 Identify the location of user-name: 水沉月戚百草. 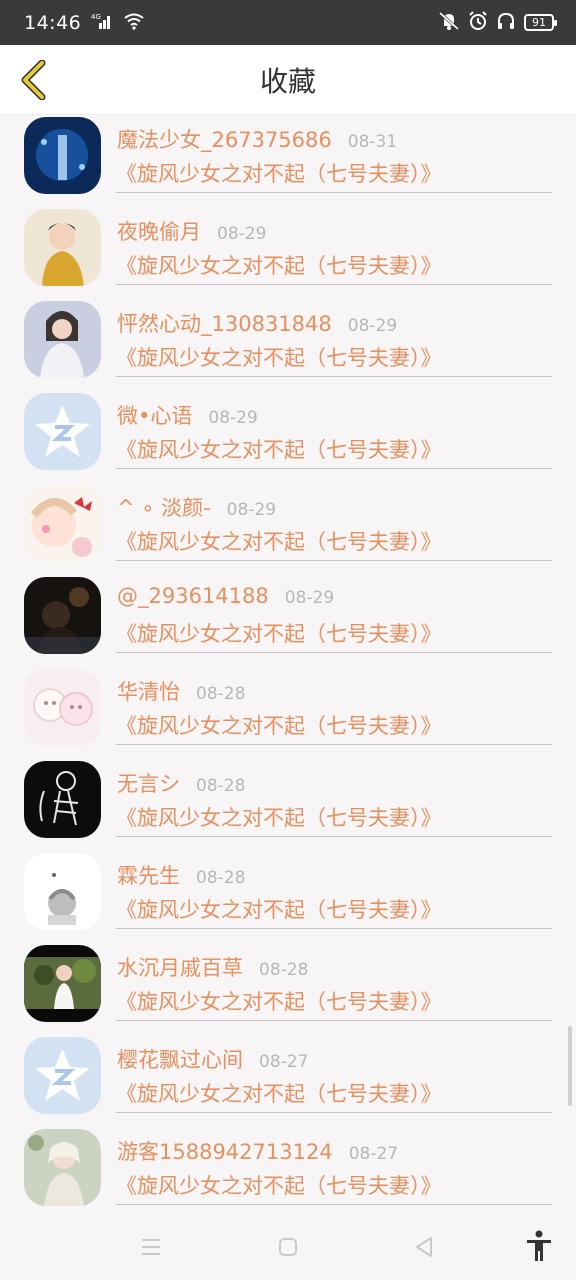
(180, 967).